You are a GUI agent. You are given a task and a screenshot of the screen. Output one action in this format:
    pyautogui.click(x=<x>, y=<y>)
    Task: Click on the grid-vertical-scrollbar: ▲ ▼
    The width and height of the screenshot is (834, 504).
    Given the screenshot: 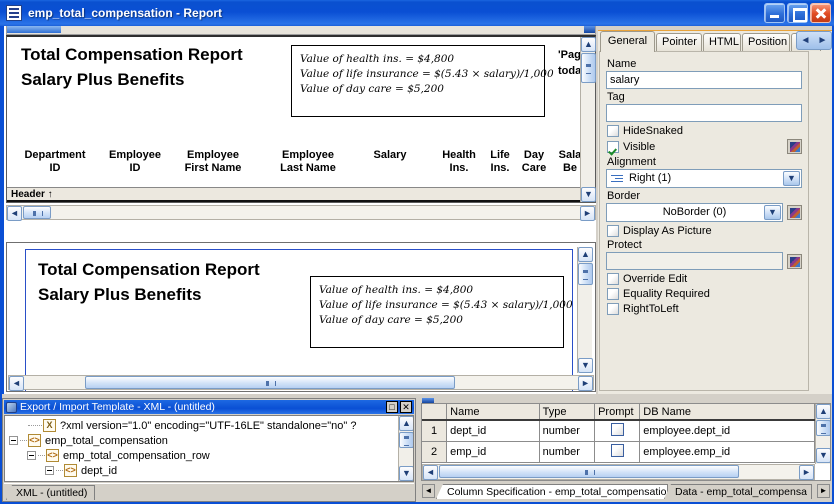 What is the action you would take?
    pyautogui.click(x=822, y=434)
    